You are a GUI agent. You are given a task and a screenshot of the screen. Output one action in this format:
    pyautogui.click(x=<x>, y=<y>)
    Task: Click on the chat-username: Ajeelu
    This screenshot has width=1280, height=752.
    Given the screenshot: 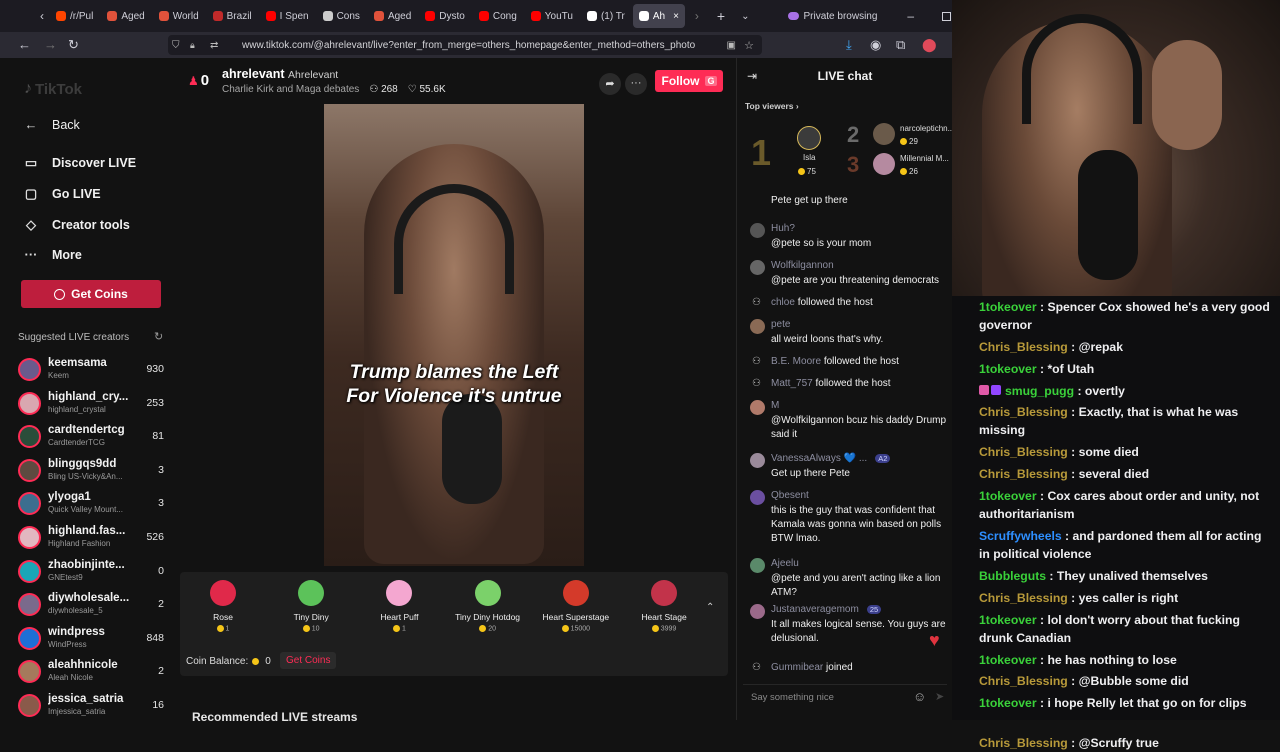 What is the action you would take?
    pyautogui.click(x=785, y=563)
    